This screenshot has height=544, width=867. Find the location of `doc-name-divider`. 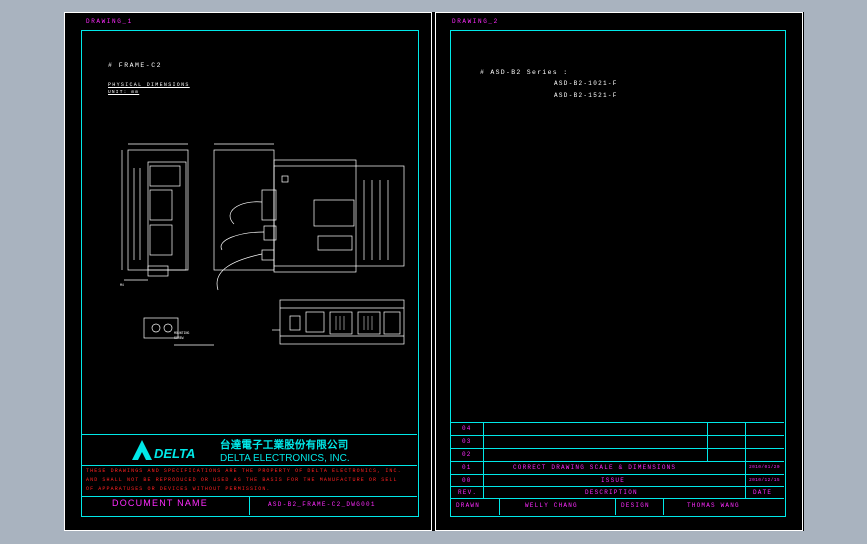

doc-name-divider is located at coordinates (249, 505).